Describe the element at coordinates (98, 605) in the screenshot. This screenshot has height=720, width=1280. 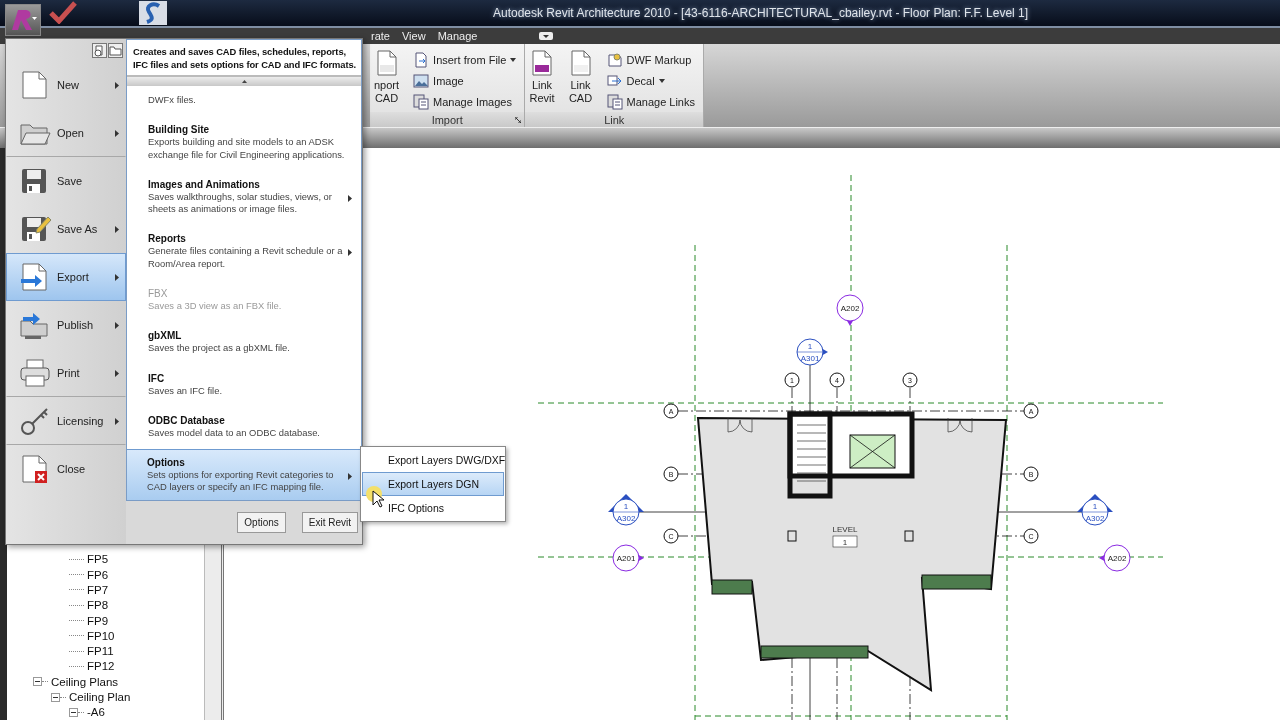
I see `tree-item: FP8` at that location.